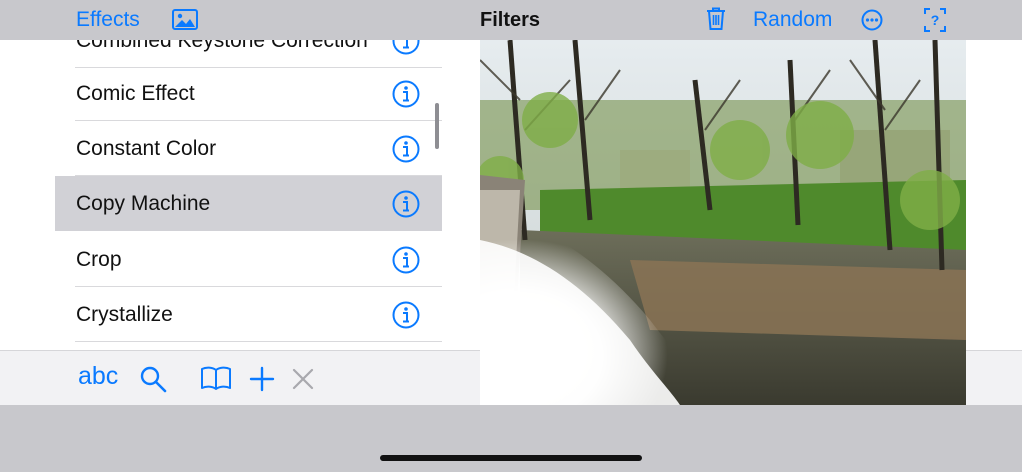 This screenshot has height=472, width=1022. What do you see at coordinates (222, 46) in the screenshot?
I see `list-item-label: Combined Keystone Correction` at bounding box center [222, 46].